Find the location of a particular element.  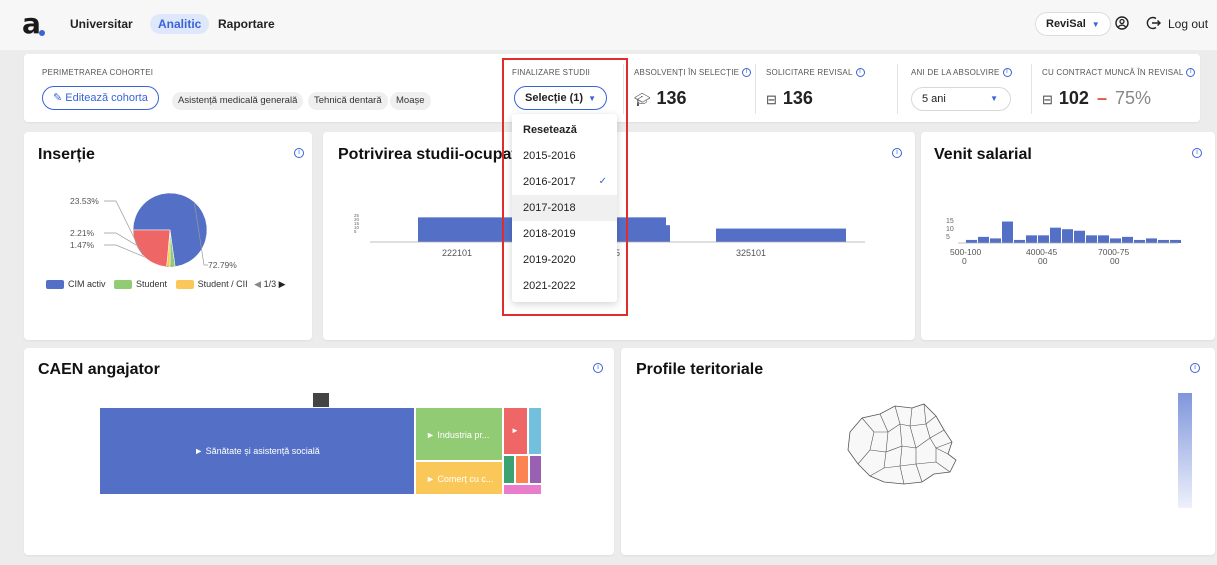

highlight-box is located at coordinates (565, 187).